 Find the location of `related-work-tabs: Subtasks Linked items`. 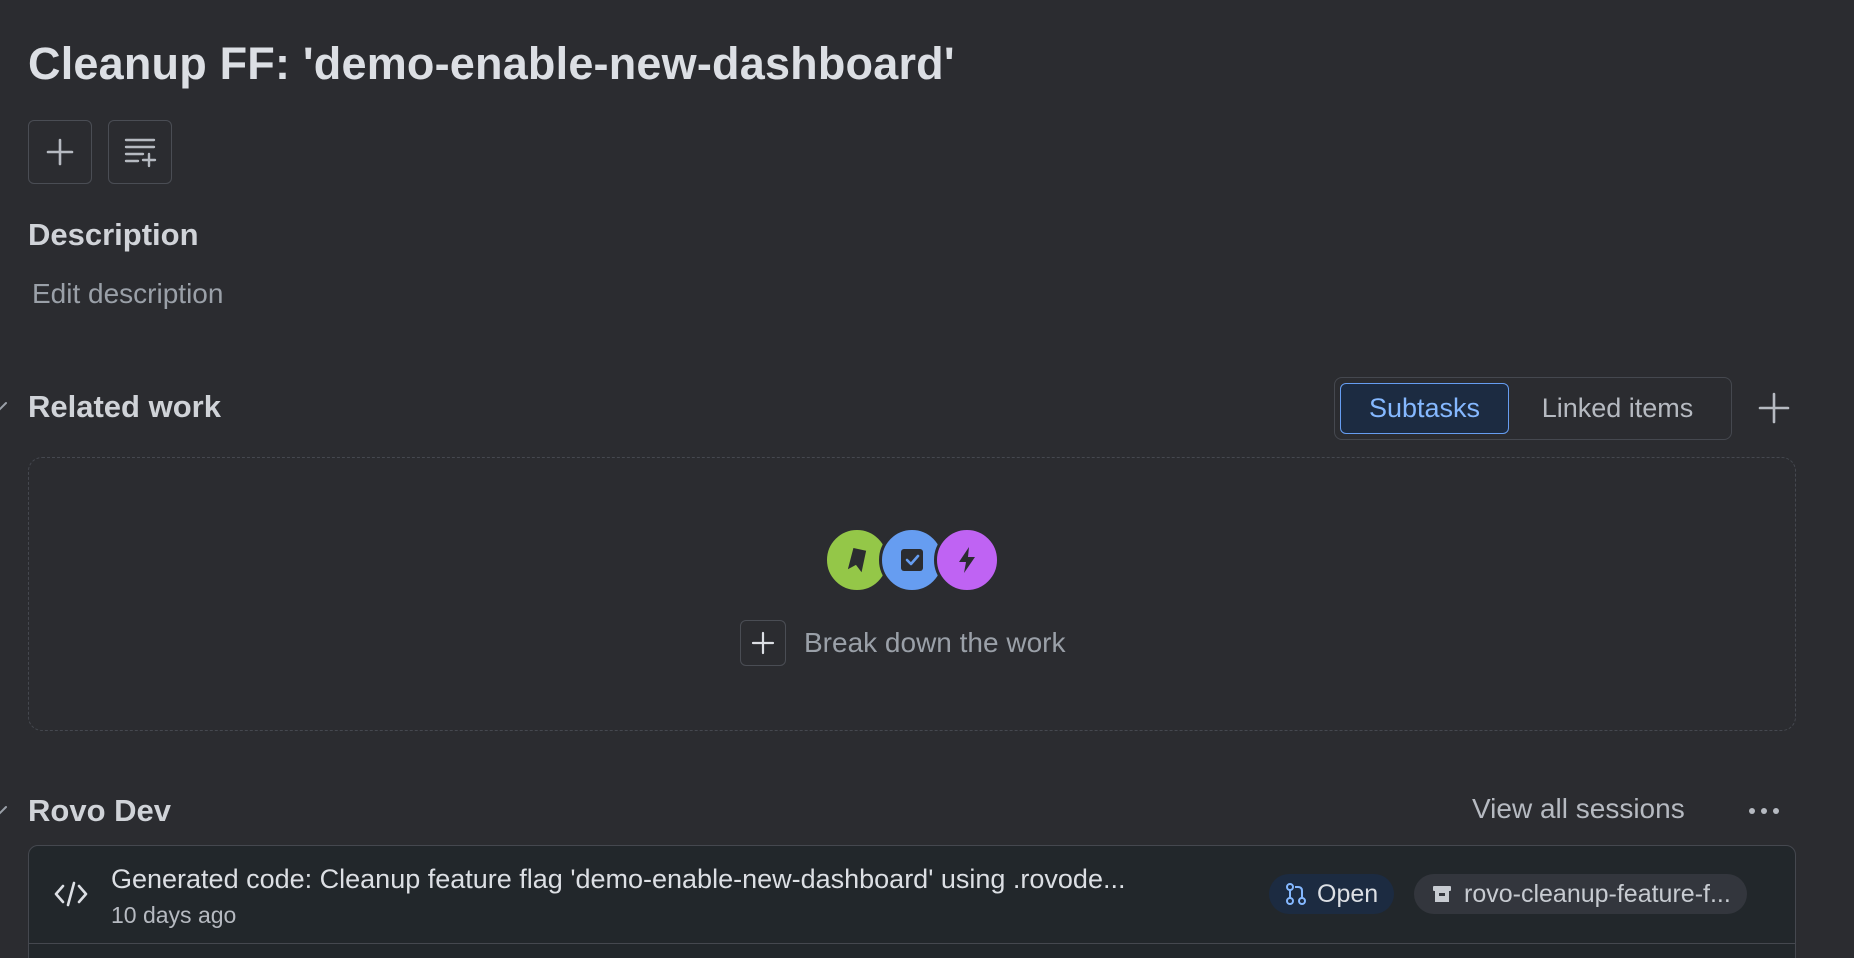

related-work-tabs: Subtasks Linked items is located at coordinates (1533, 408).